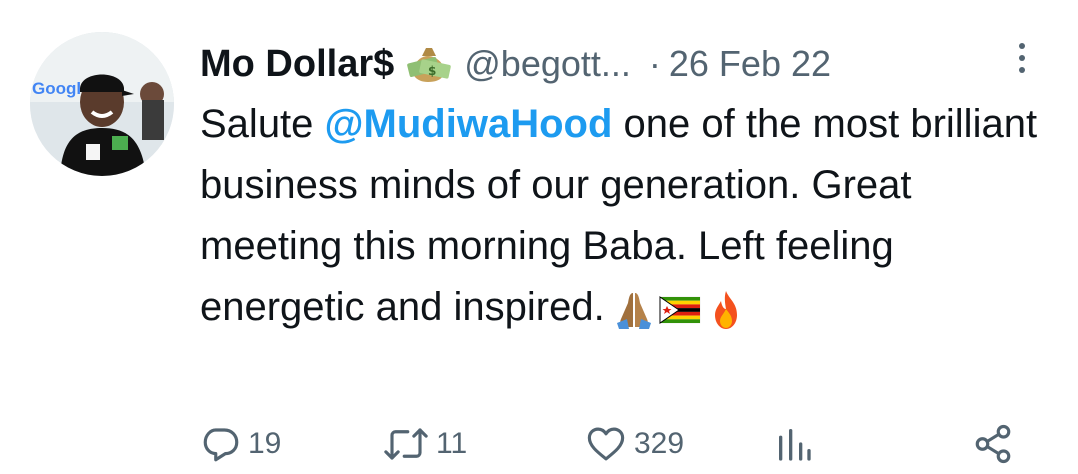 Image resolution: width=1078 pixels, height=474 pixels. I want to click on share-icon, so click(993, 444).